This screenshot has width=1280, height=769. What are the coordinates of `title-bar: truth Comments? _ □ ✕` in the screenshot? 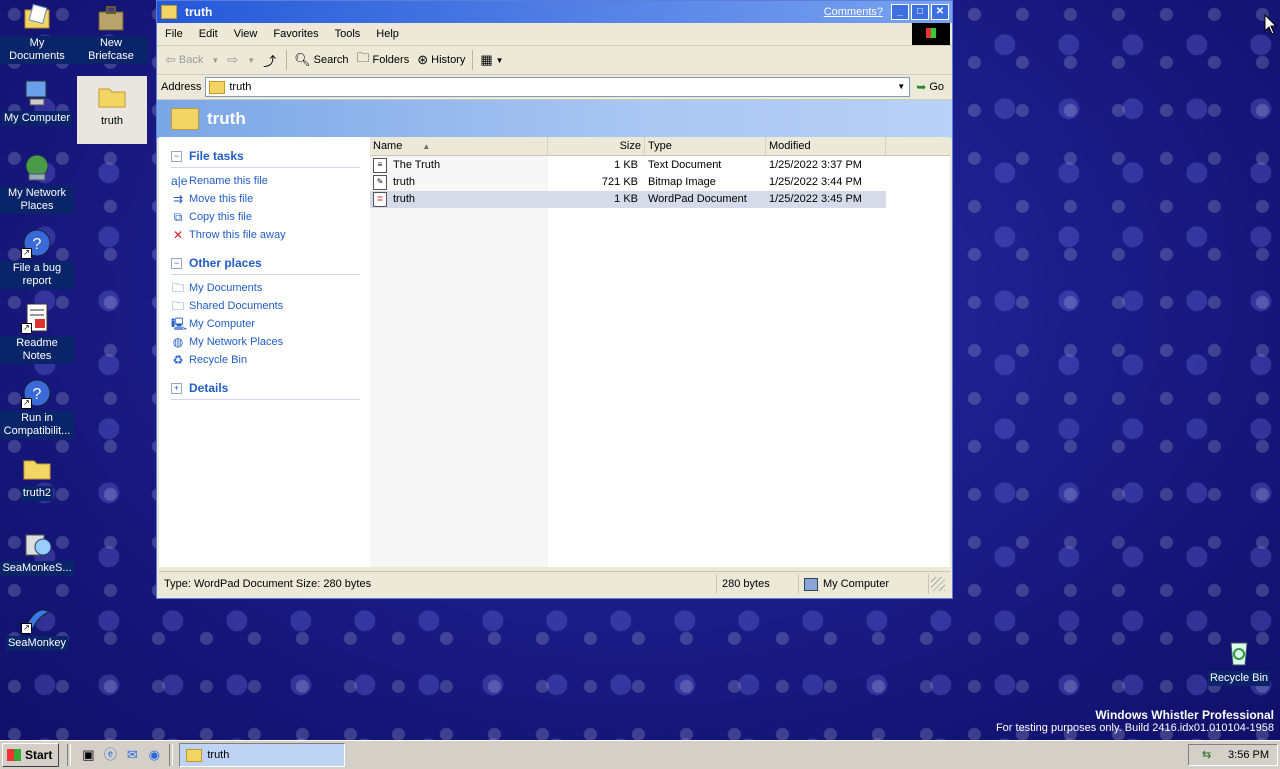 It's located at (554, 12).